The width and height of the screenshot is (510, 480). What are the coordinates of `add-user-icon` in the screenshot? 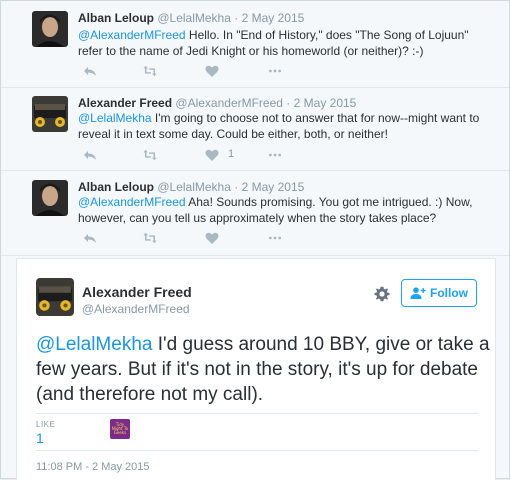 It's located at (418, 293).